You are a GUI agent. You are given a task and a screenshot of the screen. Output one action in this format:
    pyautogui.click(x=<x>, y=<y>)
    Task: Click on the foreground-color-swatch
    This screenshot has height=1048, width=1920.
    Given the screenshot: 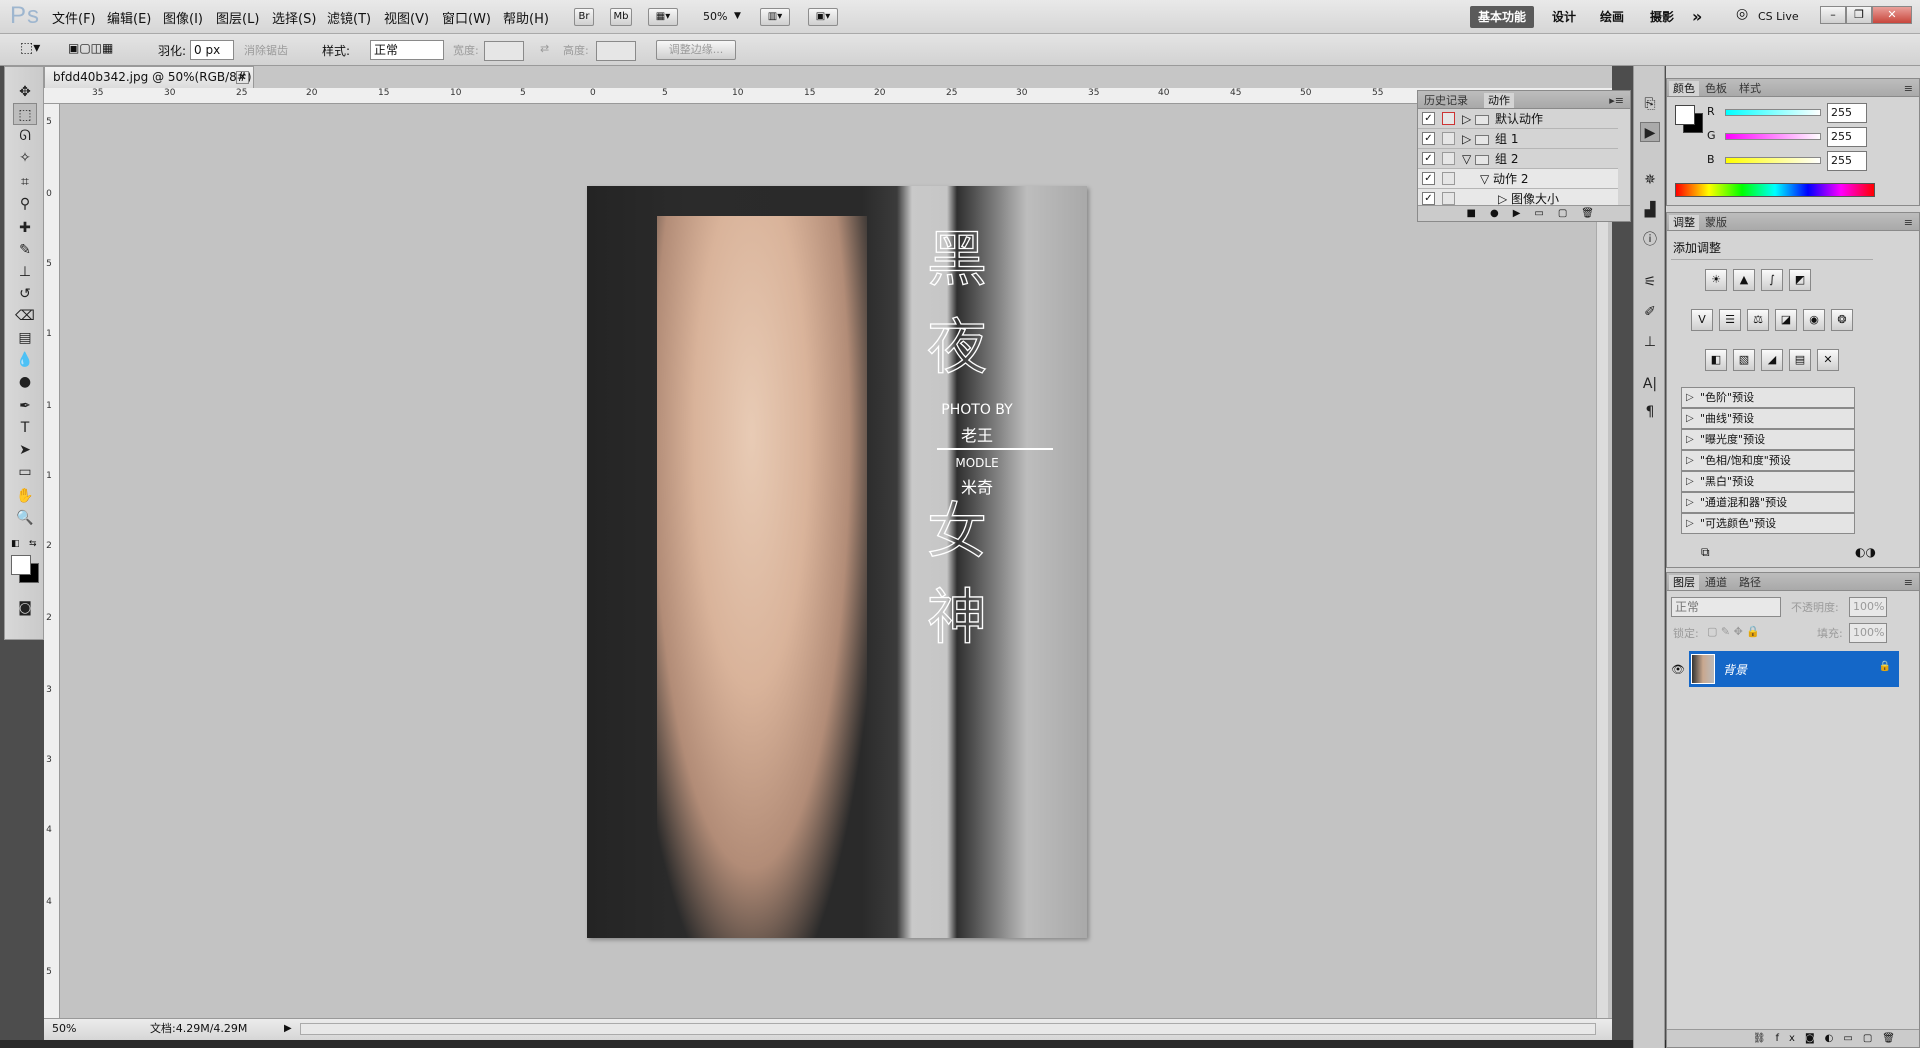 What is the action you would take?
    pyautogui.click(x=21, y=565)
    